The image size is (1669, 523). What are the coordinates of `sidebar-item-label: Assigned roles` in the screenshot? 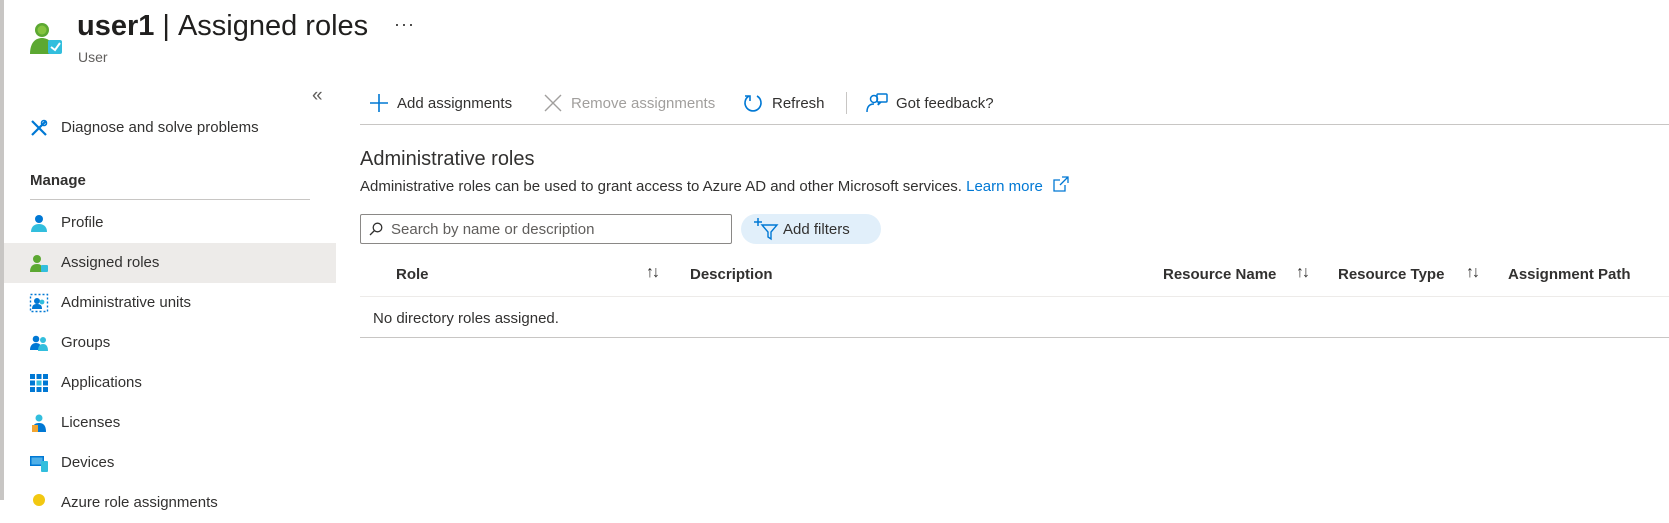 It's located at (110, 262).